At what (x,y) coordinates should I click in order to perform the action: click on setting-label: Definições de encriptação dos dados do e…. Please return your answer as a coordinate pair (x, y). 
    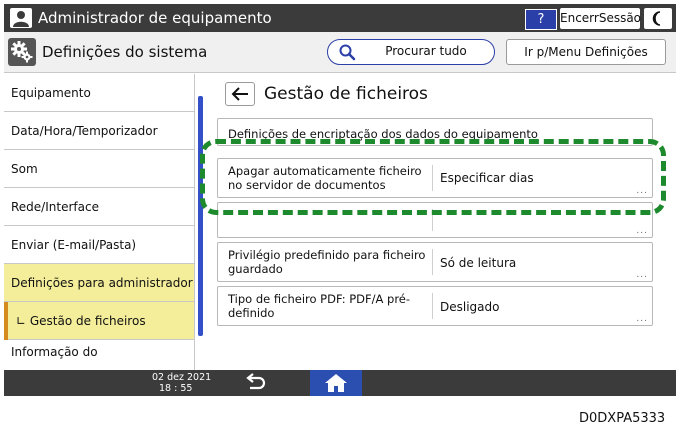
    Looking at the image, I should click on (383, 134).